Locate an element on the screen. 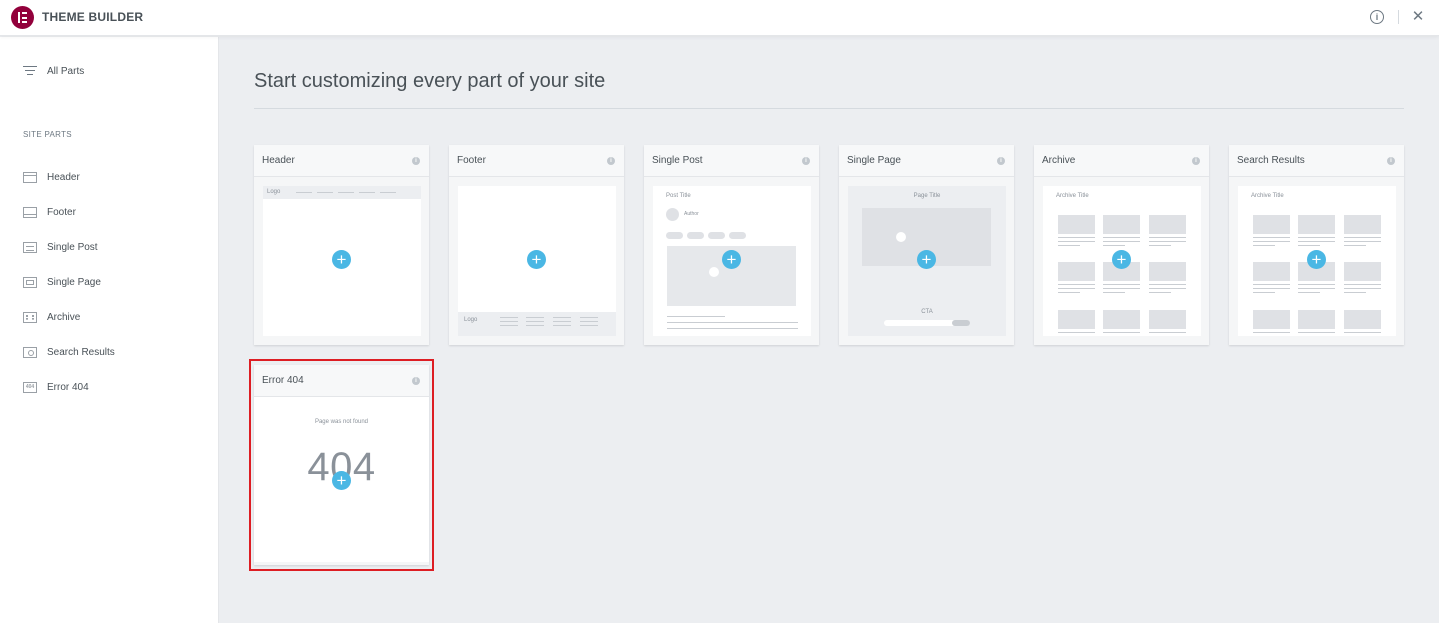  search-results-icon is located at coordinates (30, 352).